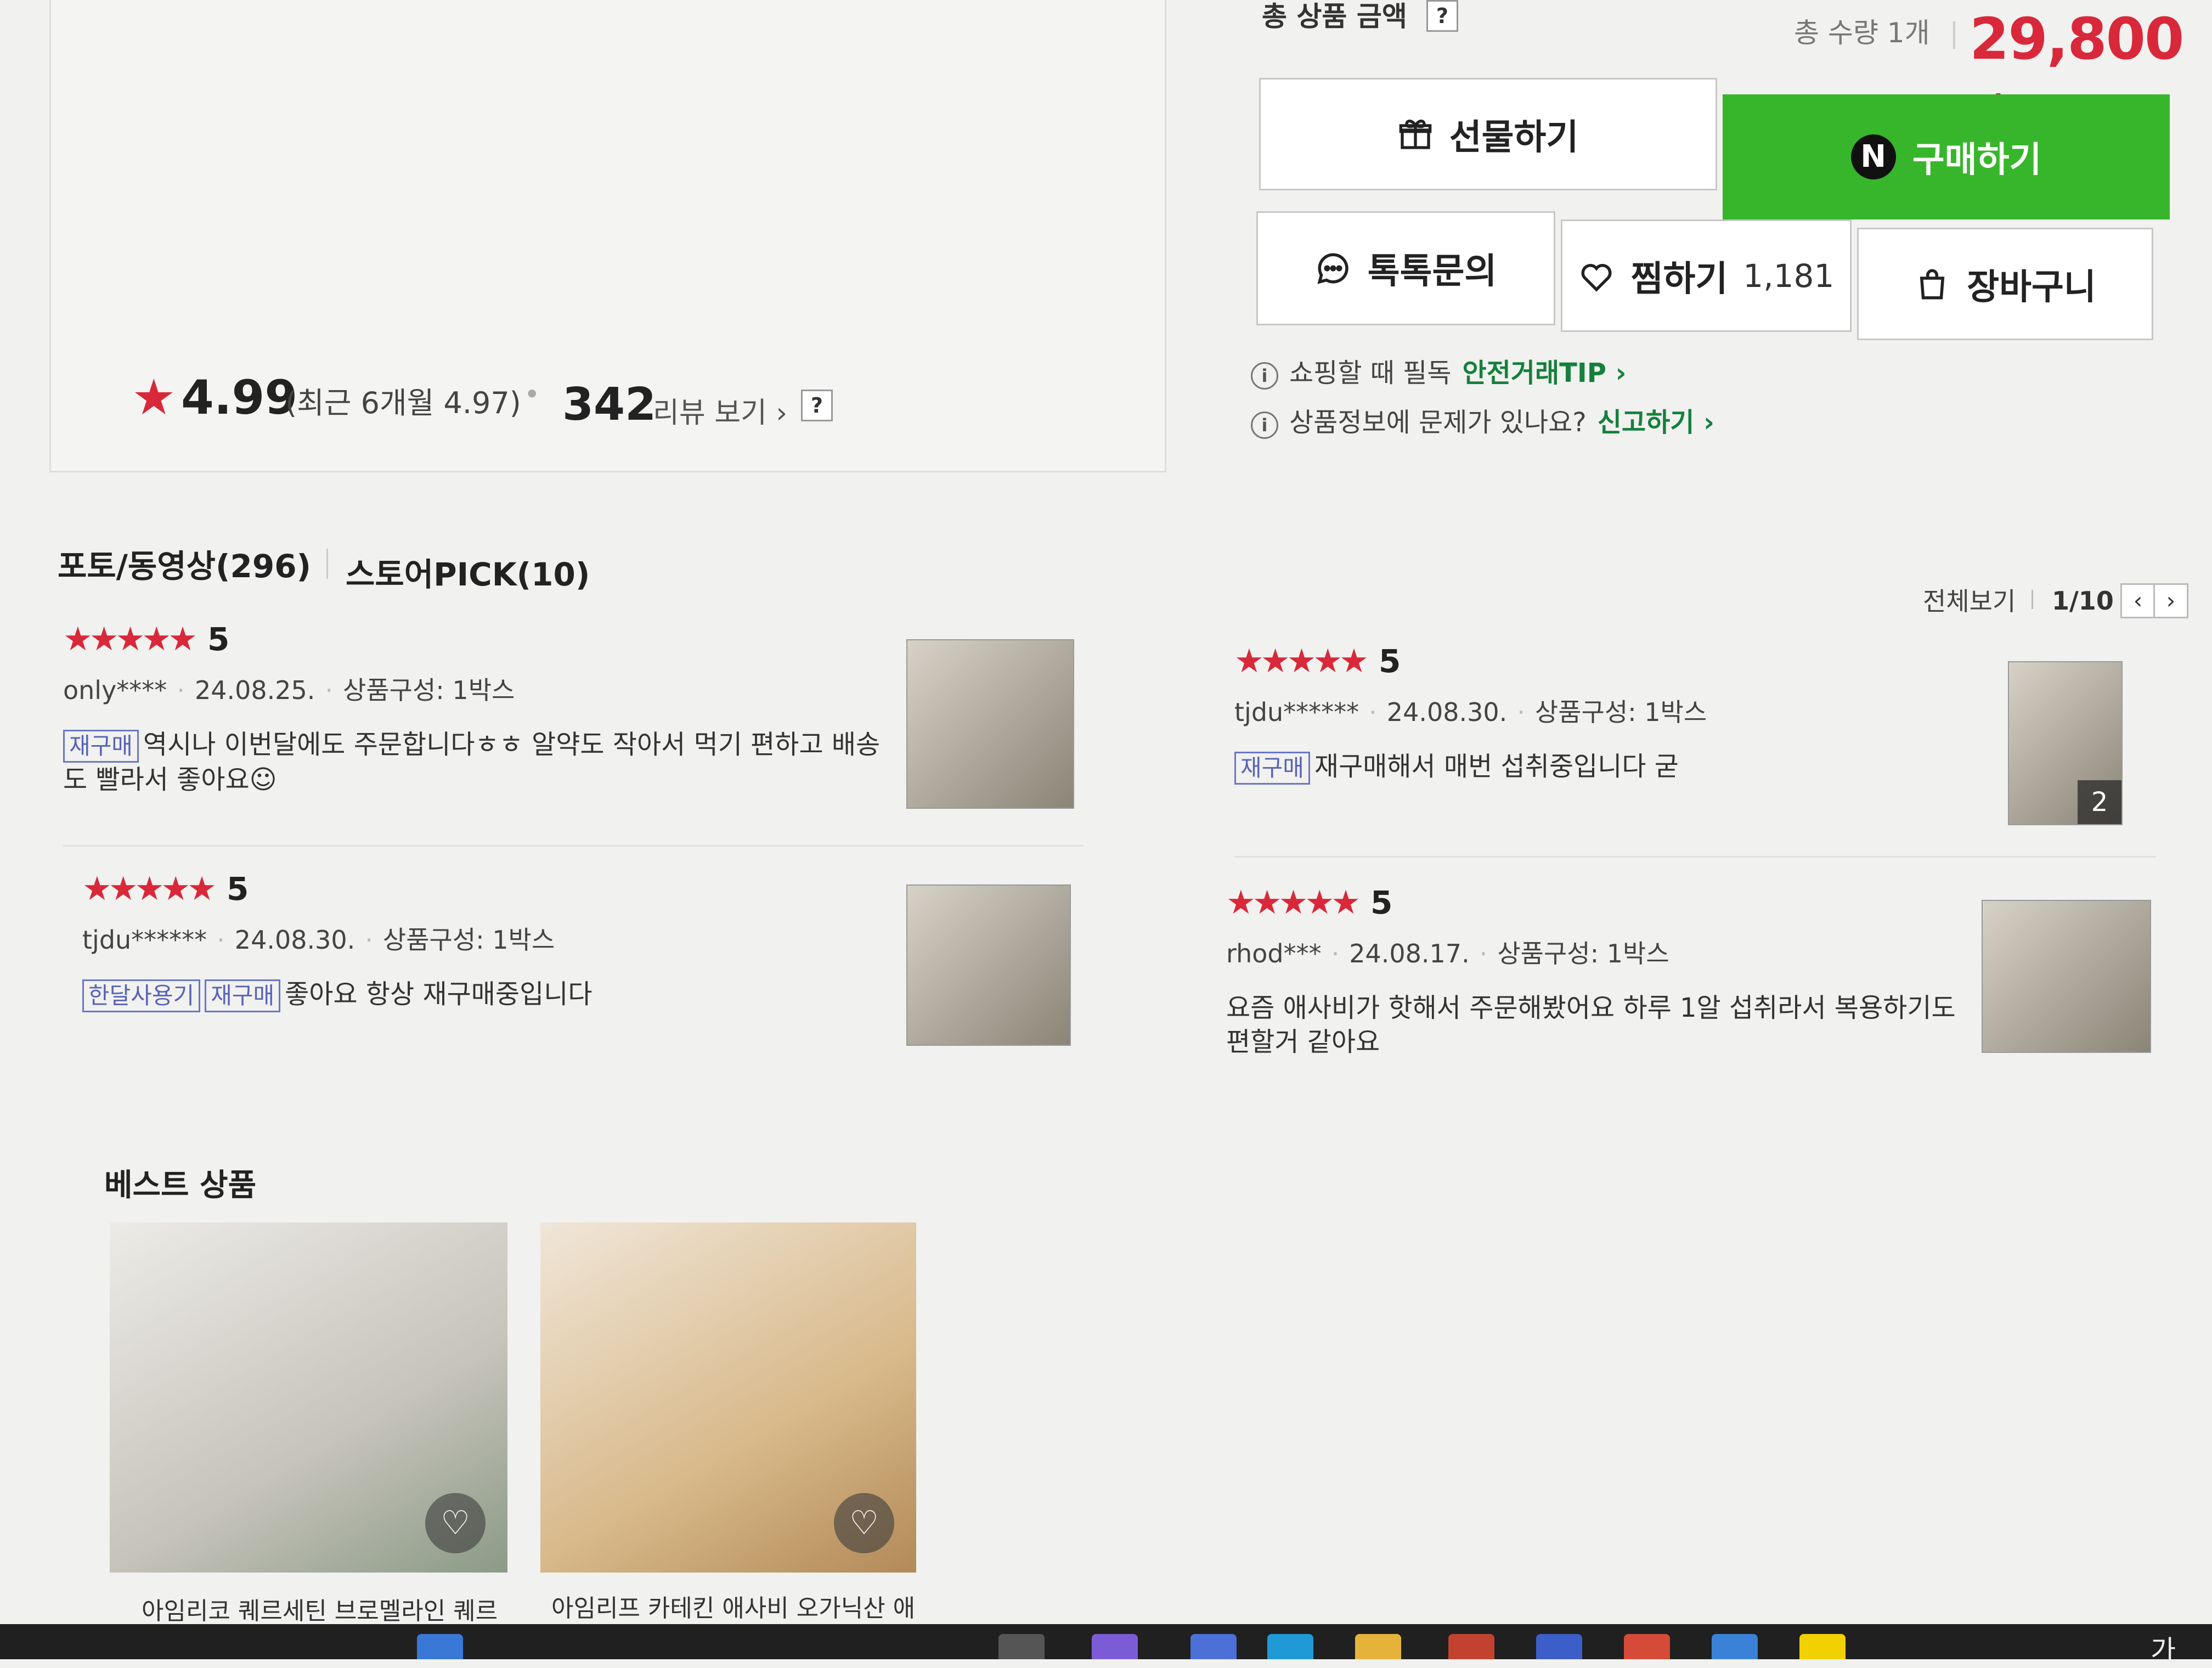  I want to click on kakaotalk-icon, so click(1823, 1646).